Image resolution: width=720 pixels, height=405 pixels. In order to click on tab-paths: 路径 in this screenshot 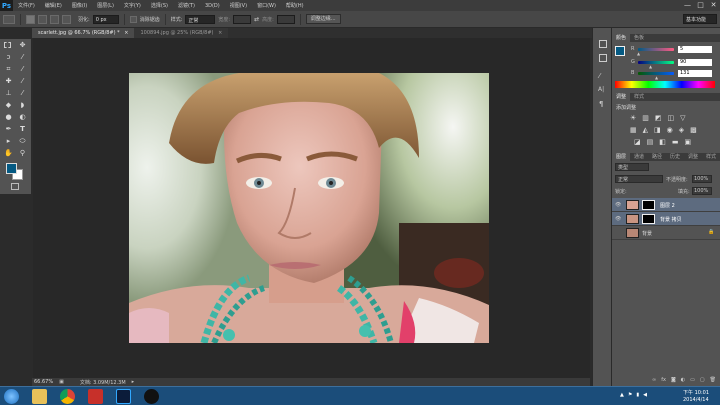, I will do `click(657, 157)`.